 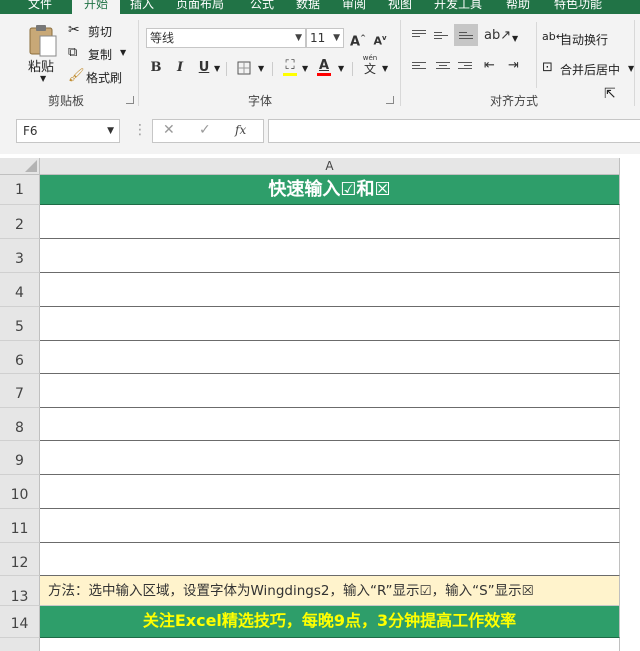 I want to click on ribbon-tab-strip: 文件 开始 插入 页面布局 公式 数据 审阅 视图 开发工具 帮助 特色功能, so click(x=320, y=7).